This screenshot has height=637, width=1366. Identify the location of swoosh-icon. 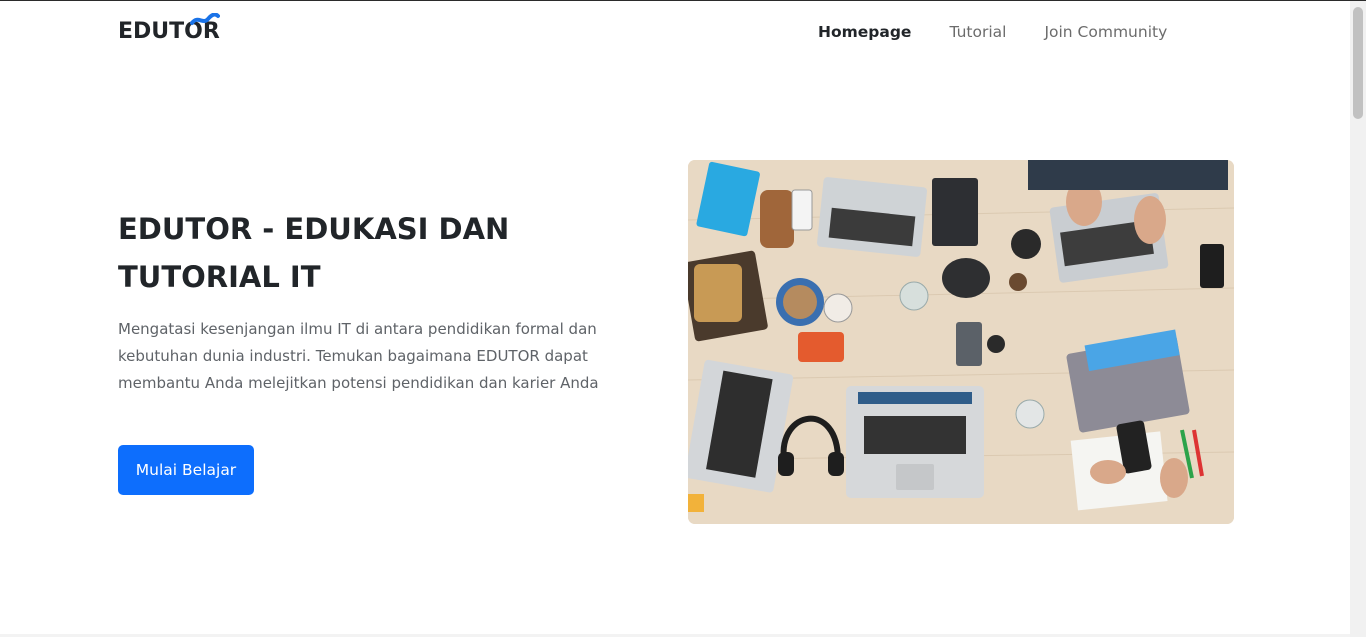
(205, 19).